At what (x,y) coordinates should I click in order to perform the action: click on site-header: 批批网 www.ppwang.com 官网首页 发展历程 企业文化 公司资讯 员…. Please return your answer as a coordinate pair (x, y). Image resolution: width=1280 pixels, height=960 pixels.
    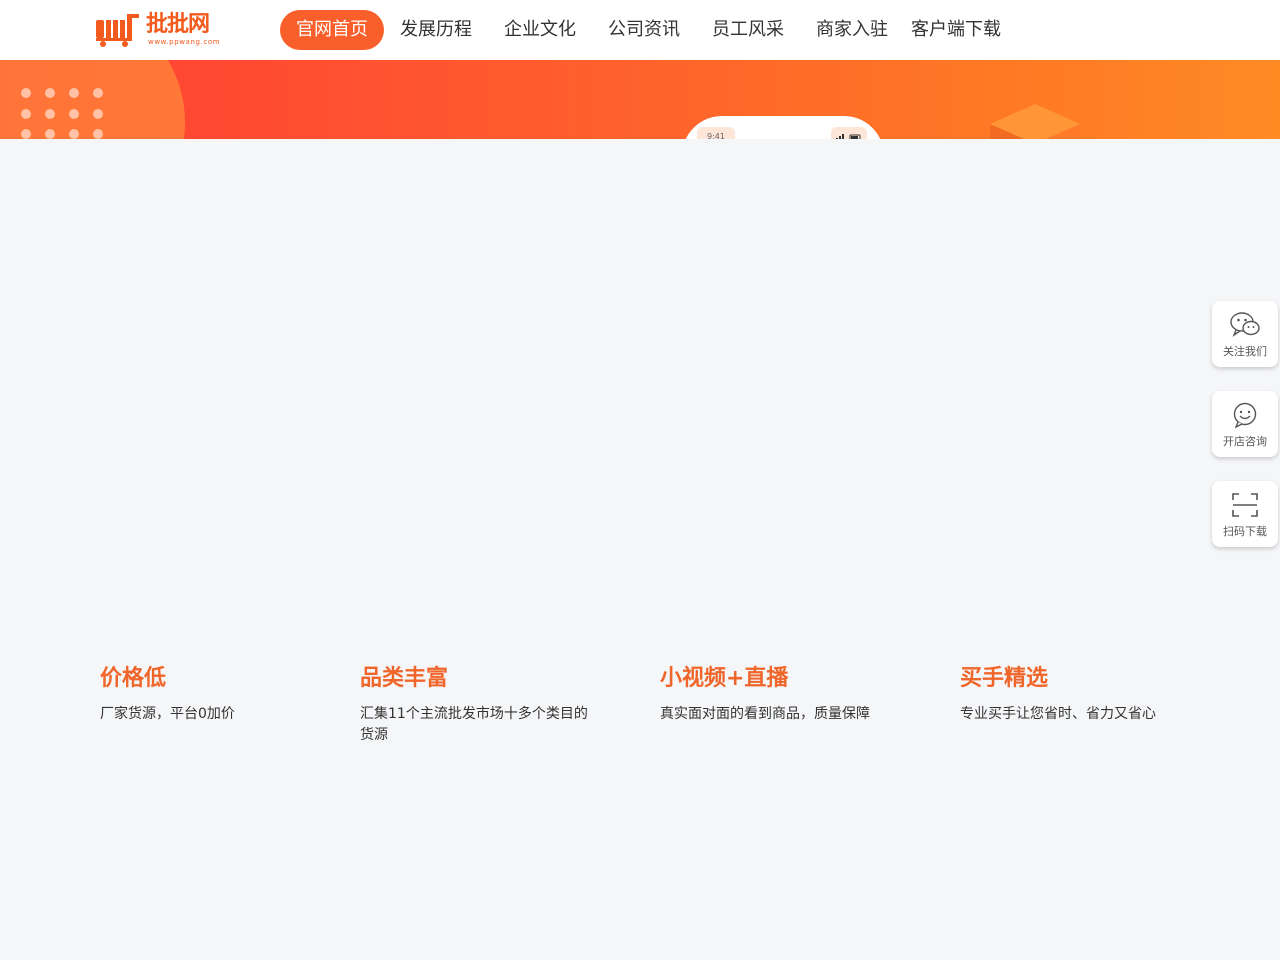
    Looking at the image, I should click on (640, 30).